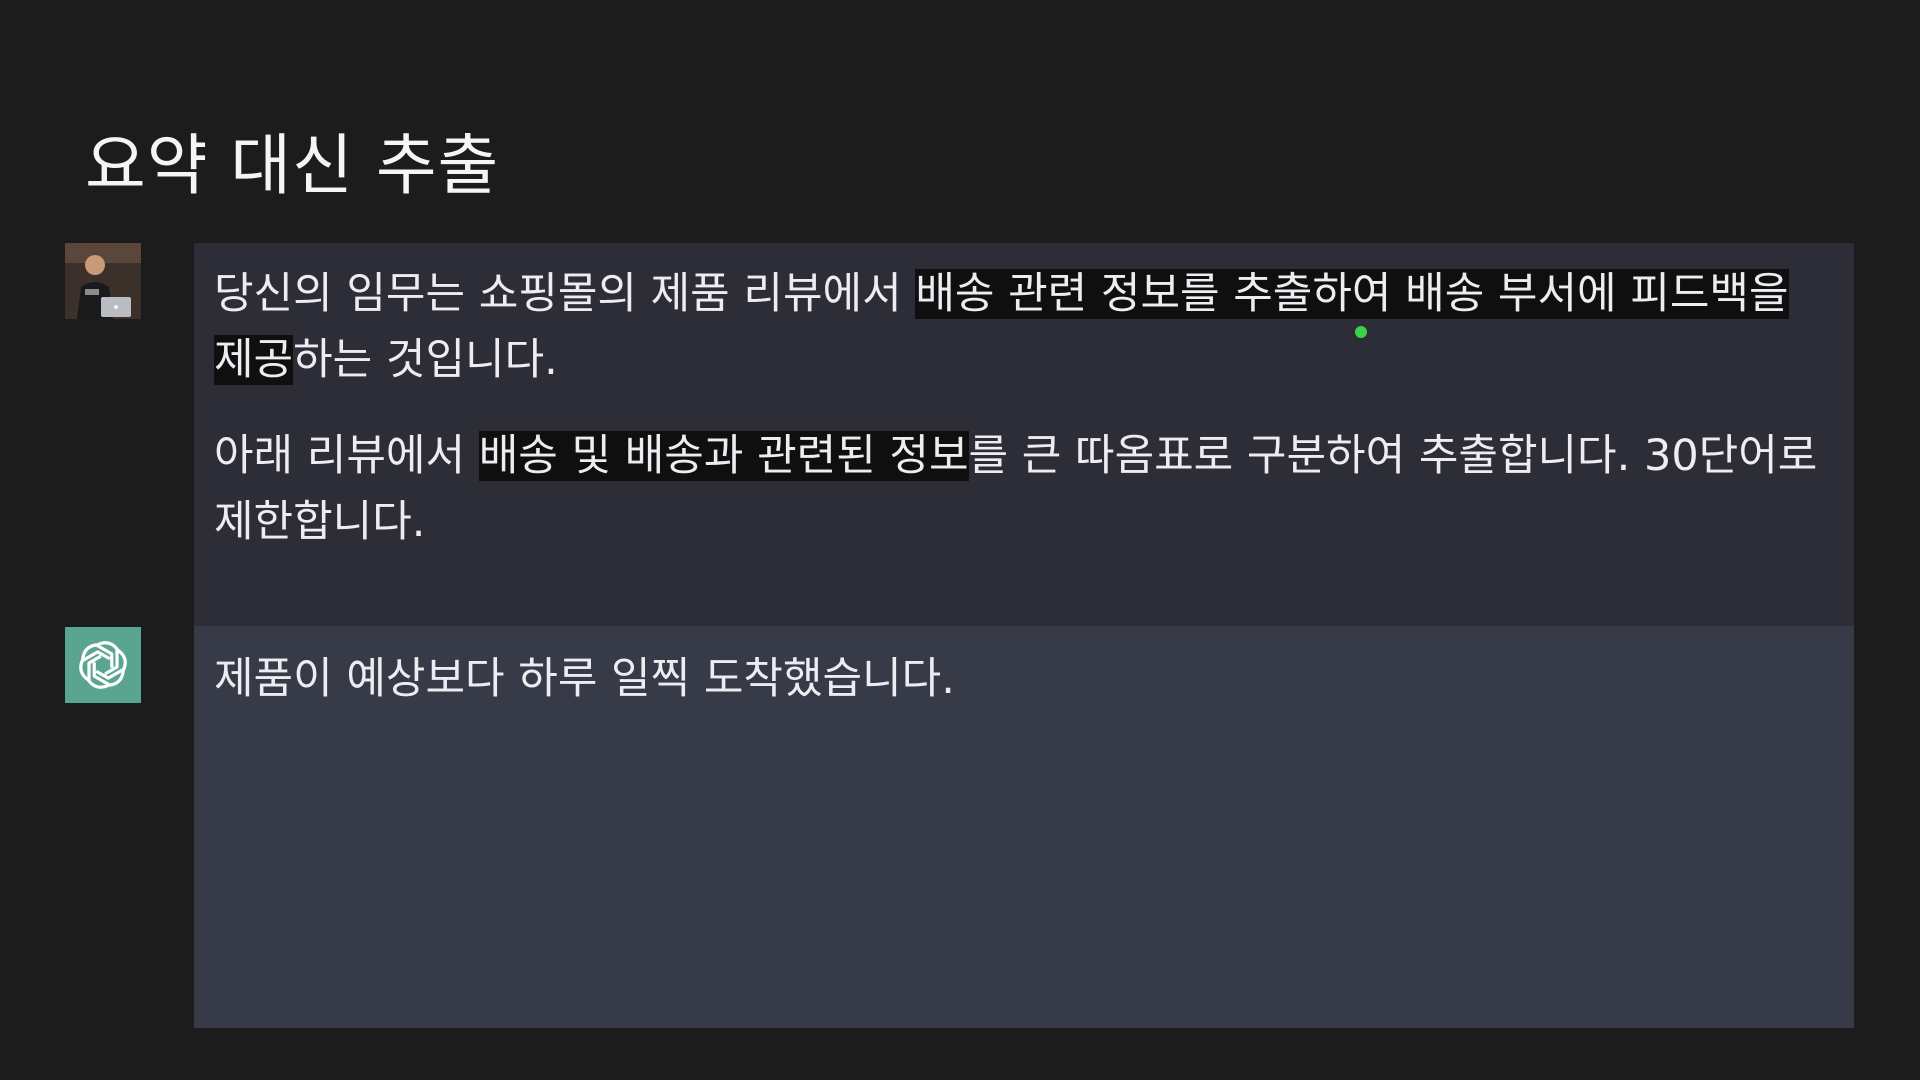 The image size is (1920, 1080). Describe the element at coordinates (425, 360) in the screenshot. I see `p1-text-end: 하는 것입니다.` at that location.